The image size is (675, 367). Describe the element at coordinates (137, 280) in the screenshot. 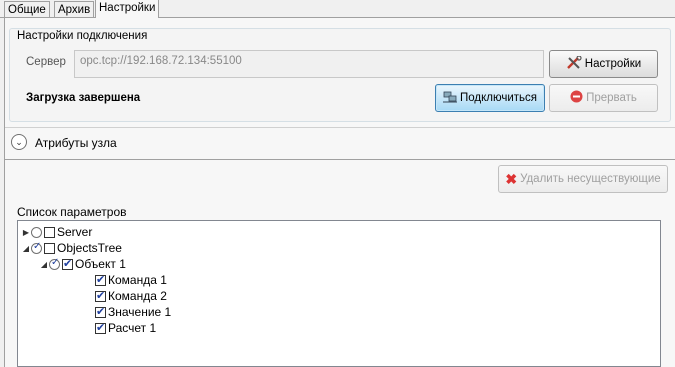

I see `tree-node-label: Команда 1` at that location.